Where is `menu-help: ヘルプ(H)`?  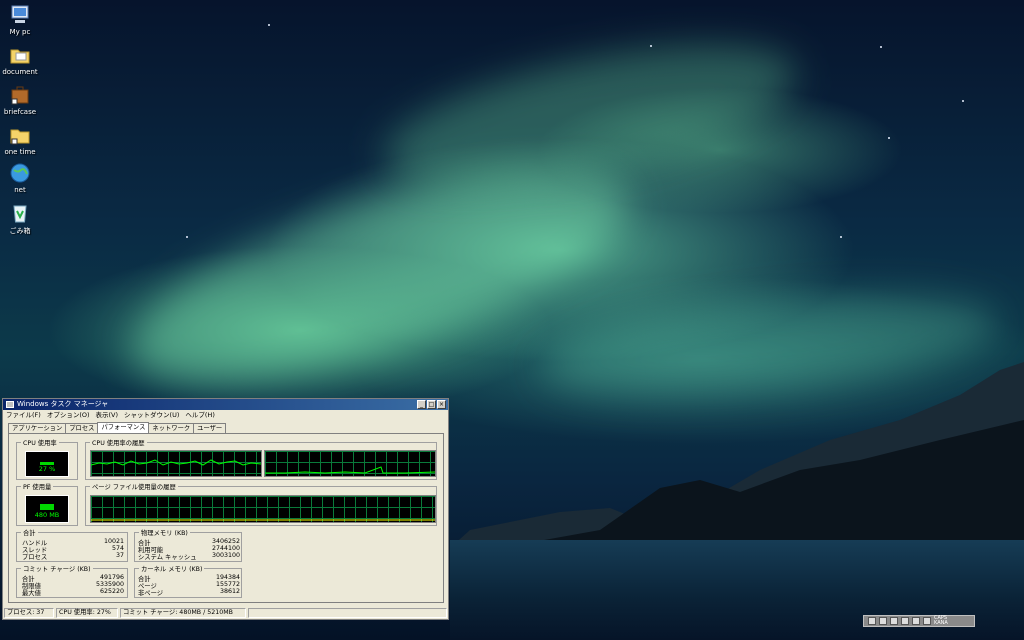
menu-help: ヘルプ(H) is located at coordinates (199, 415).